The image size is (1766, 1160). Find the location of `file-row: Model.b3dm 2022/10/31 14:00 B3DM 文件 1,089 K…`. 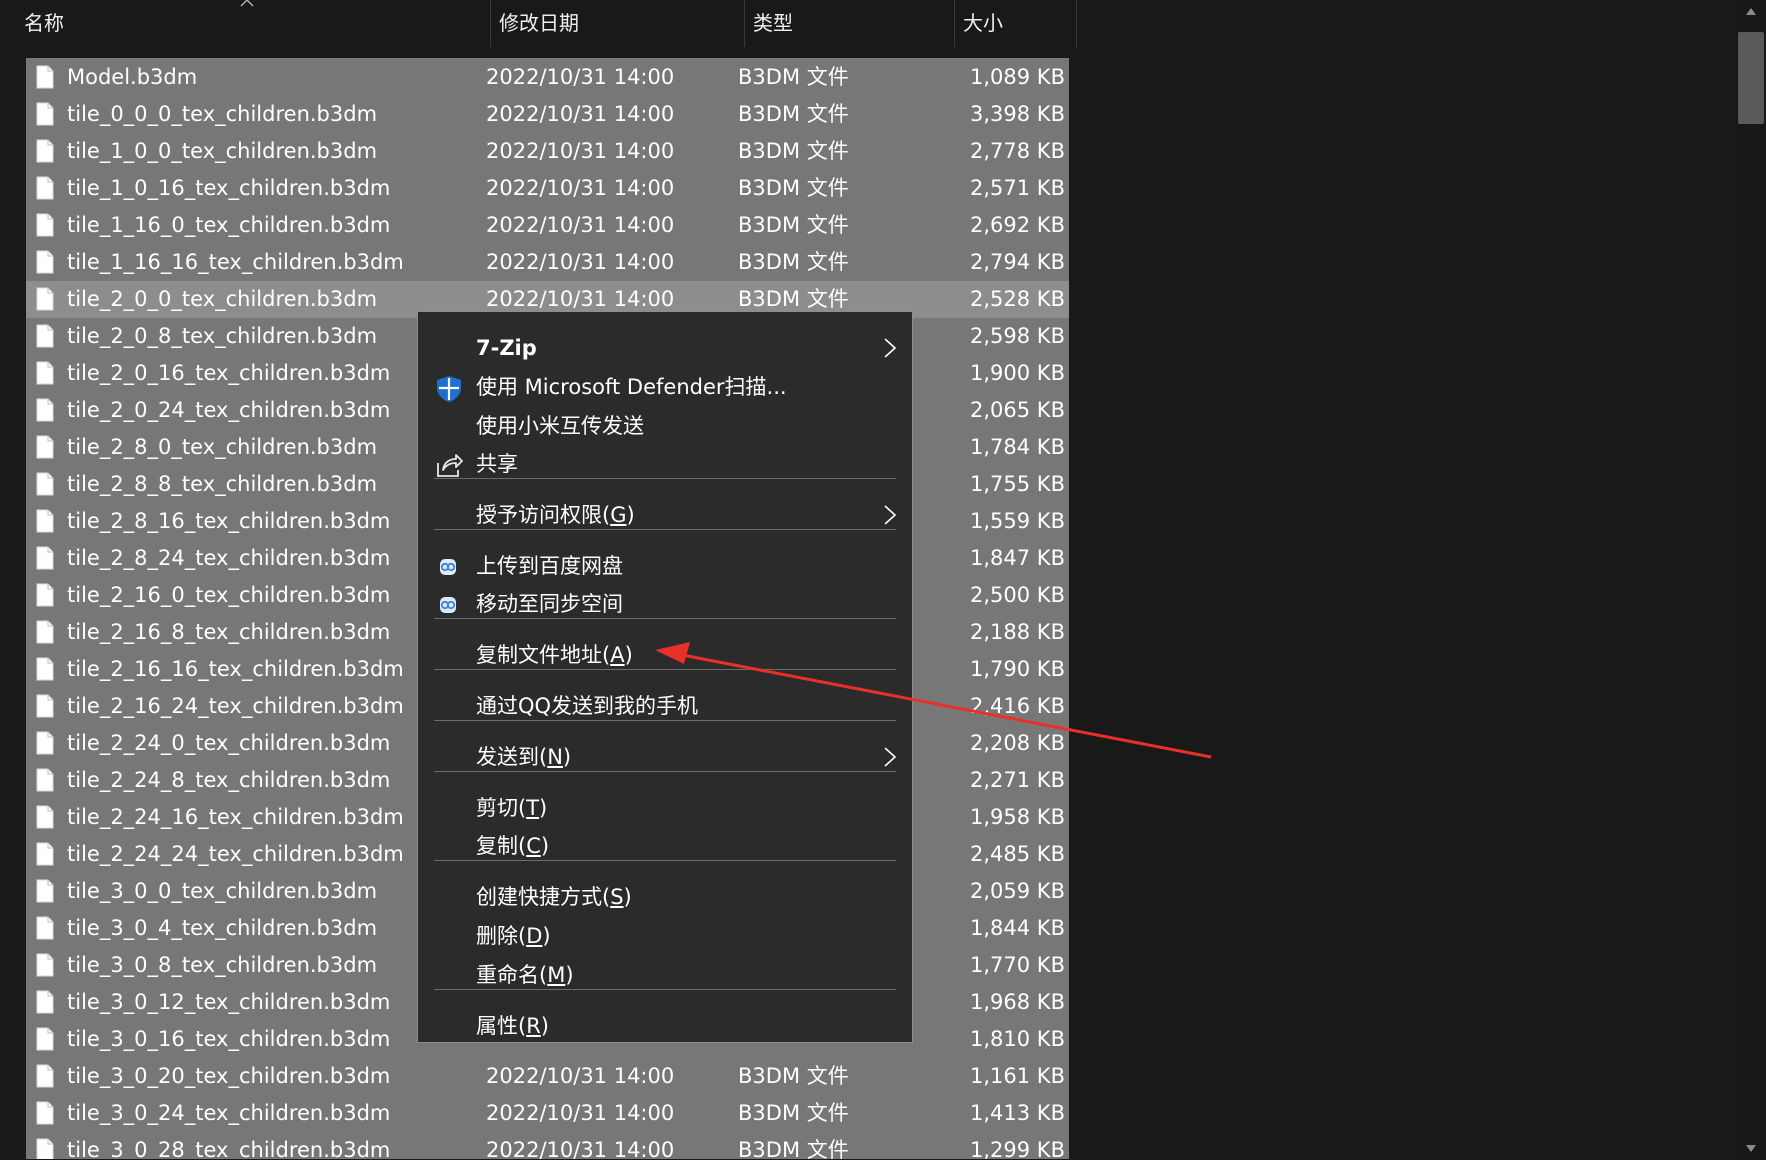

file-row: Model.b3dm 2022/10/31 14:00 B3DM 文件 1,089 K… is located at coordinates (547, 77).